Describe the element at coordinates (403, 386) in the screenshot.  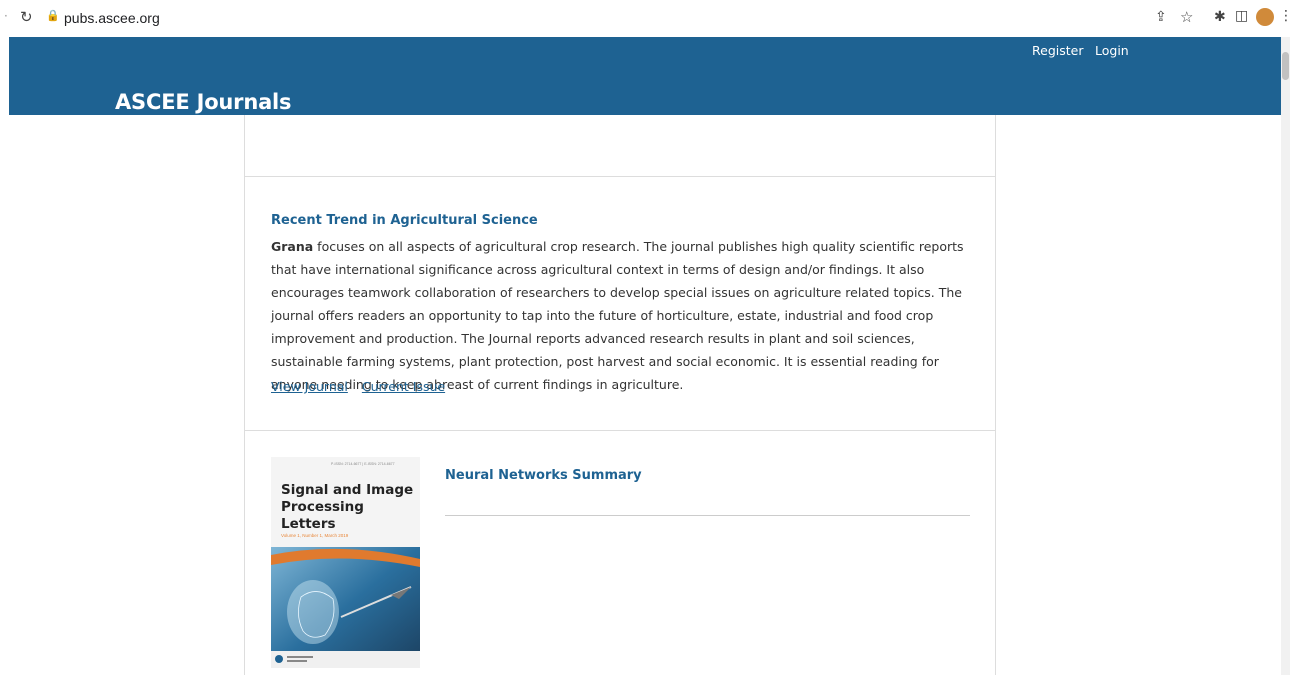
I see `current-issue-link: Current Issue` at that location.